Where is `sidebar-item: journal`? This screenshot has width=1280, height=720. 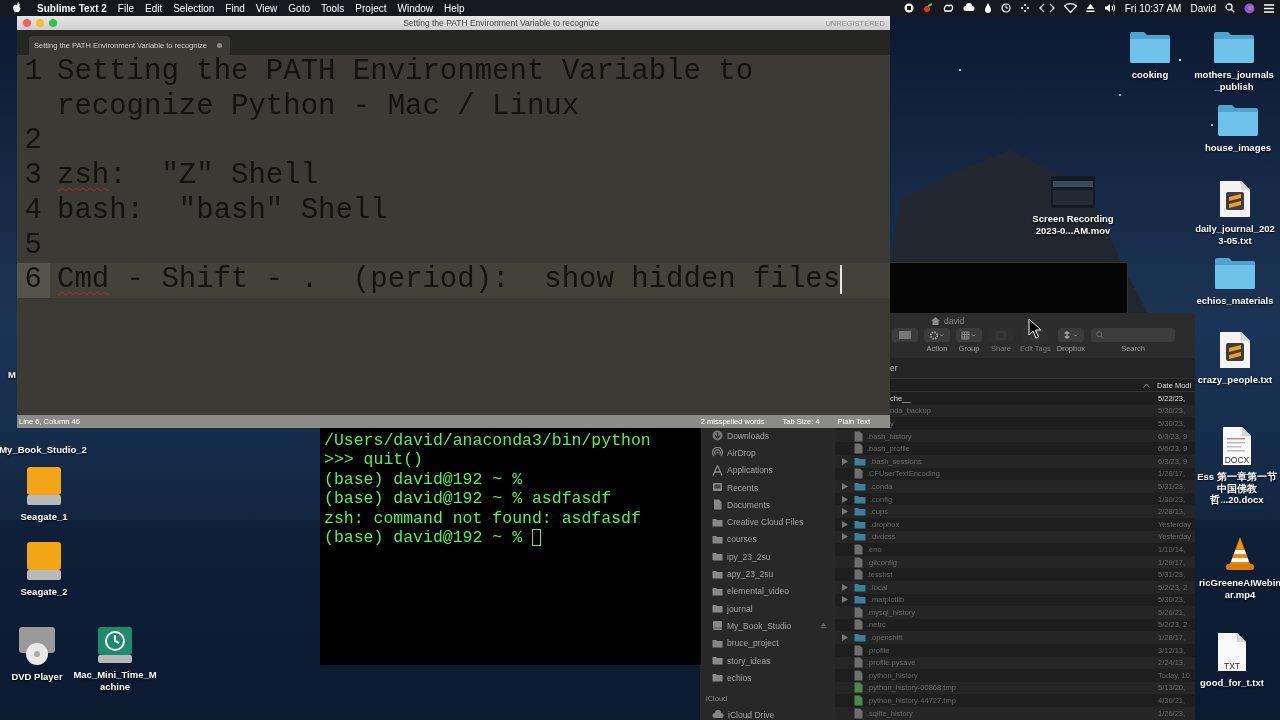 sidebar-item: journal is located at coordinates (740, 608).